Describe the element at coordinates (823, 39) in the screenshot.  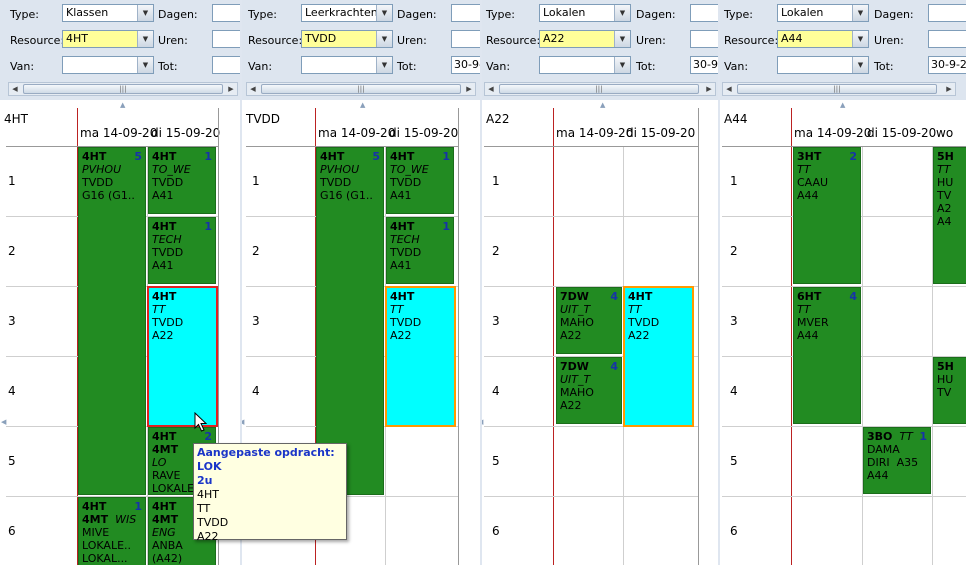
I see `resource-select: A44 ▼` at that location.